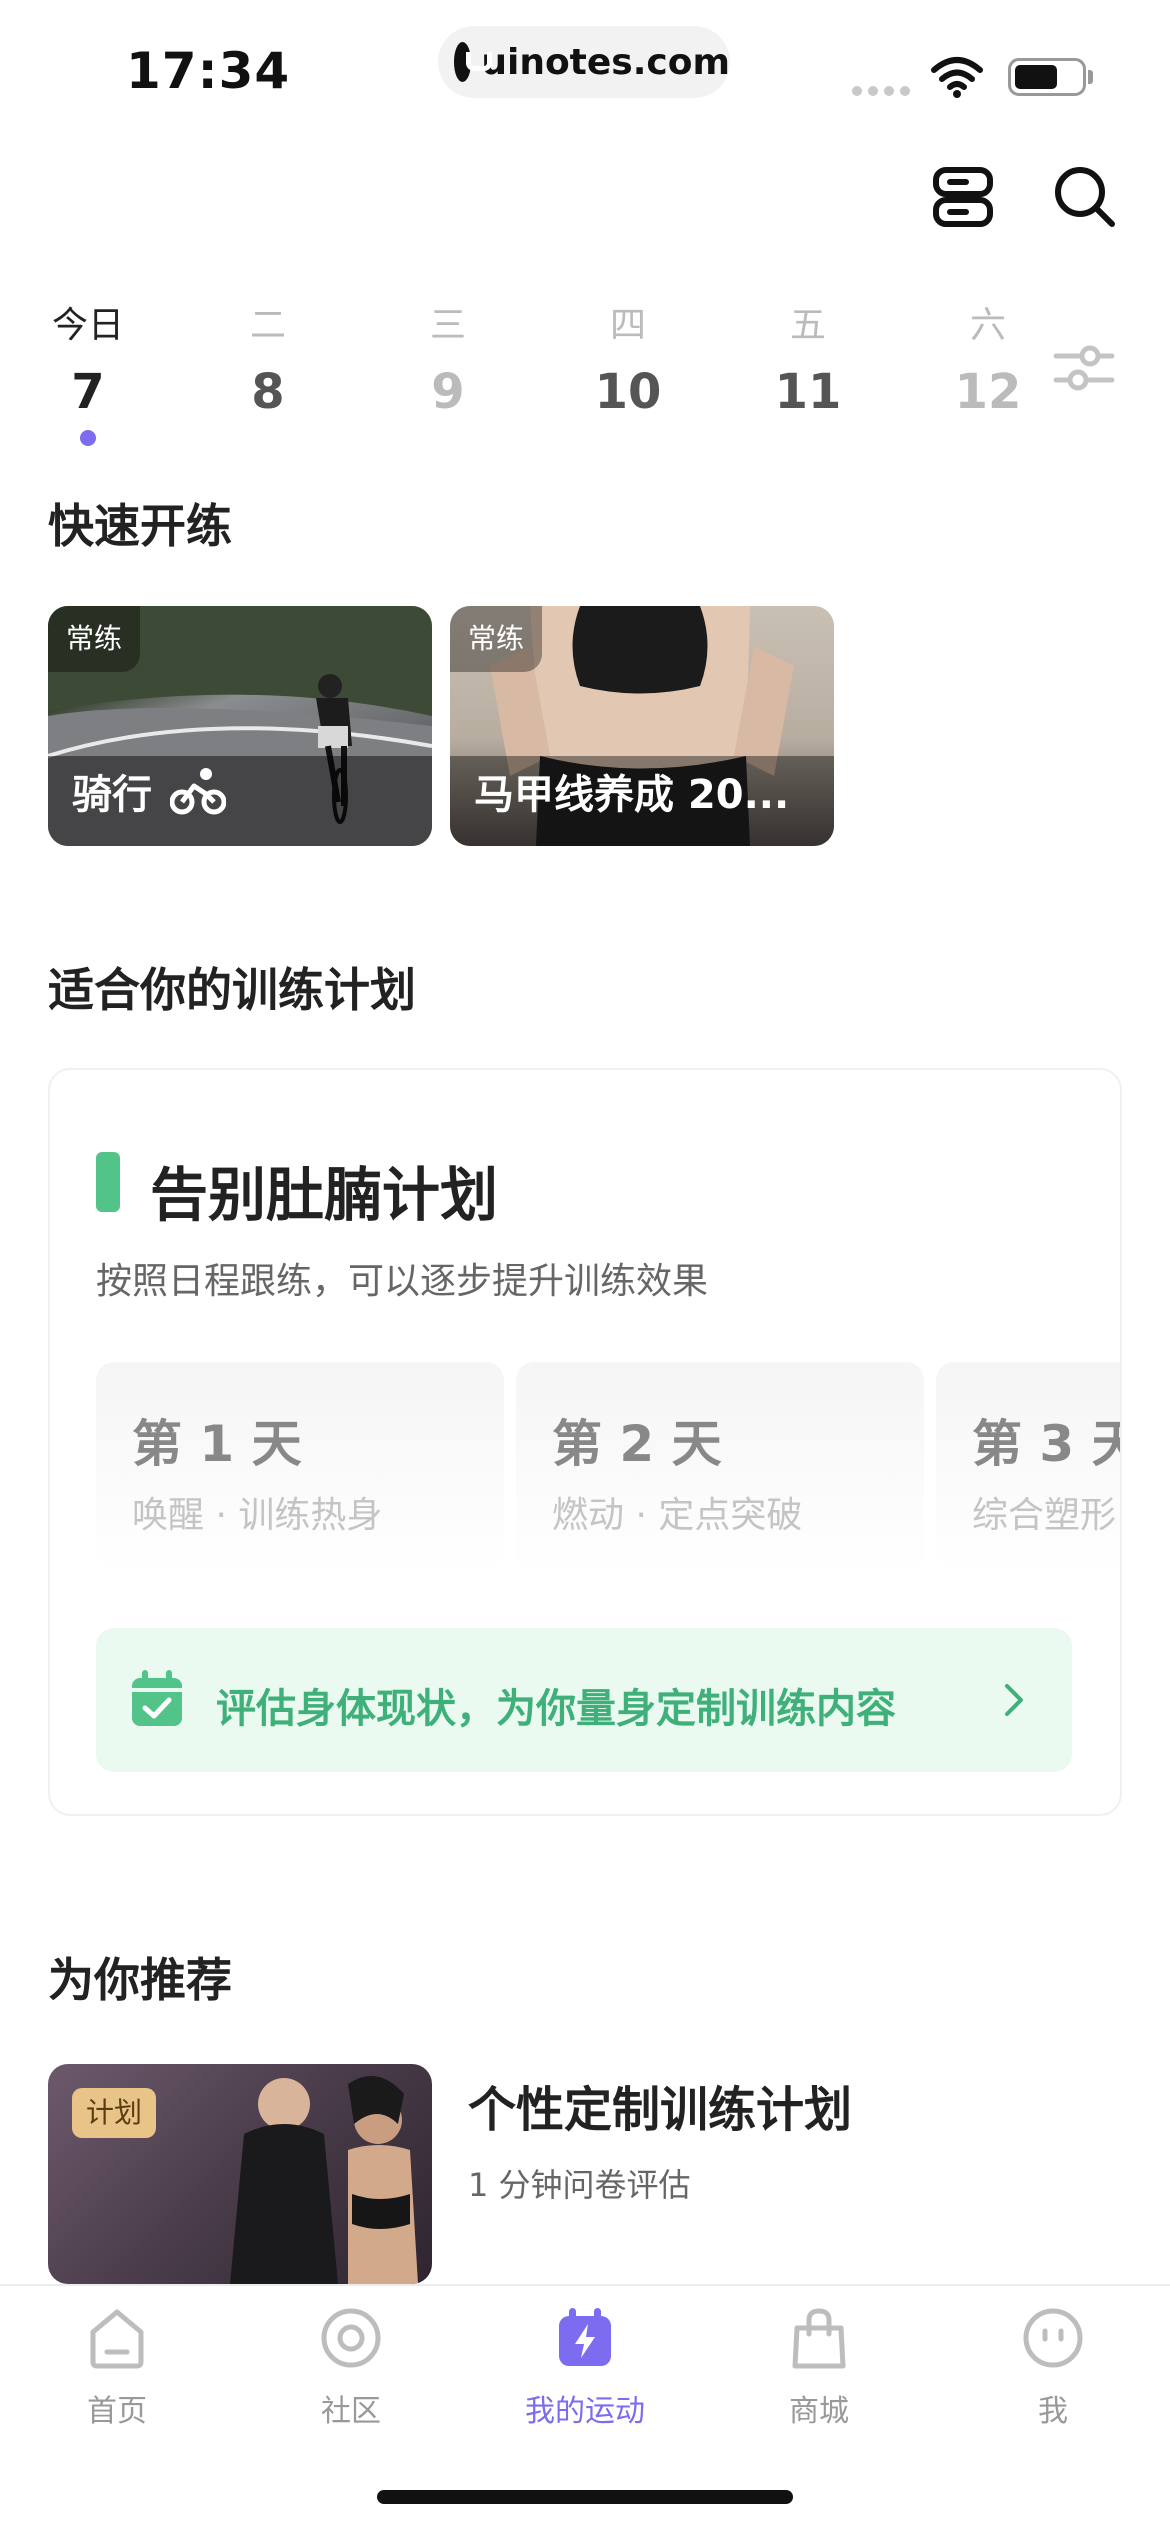 The height and width of the screenshot is (2532, 1170). Describe the element at coordinates (267, 325) in the screenshot. I see `day-label: 二` at that location.